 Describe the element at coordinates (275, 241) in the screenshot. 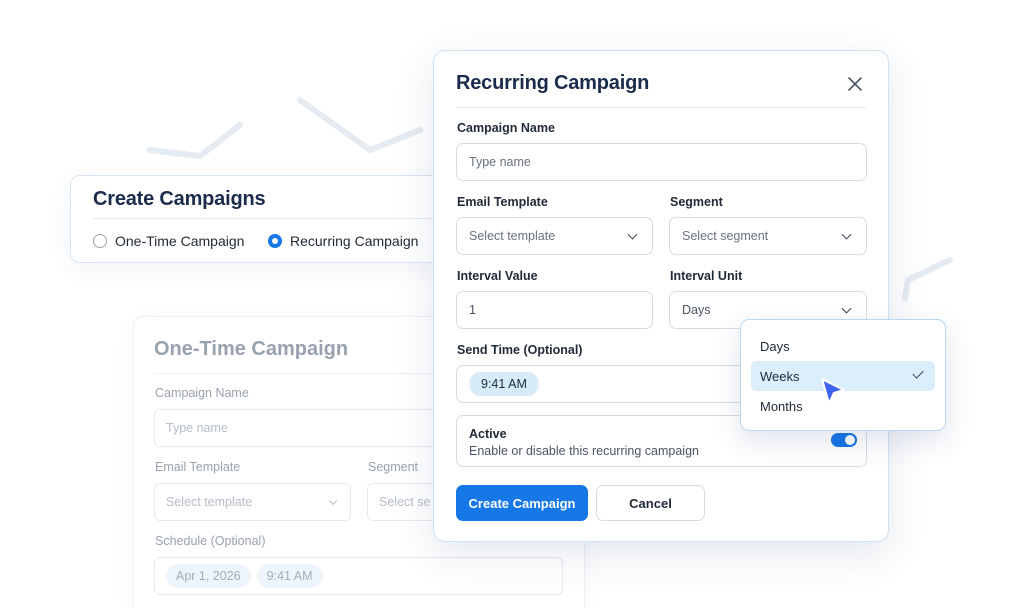

I see `radio-circle-checked` at that location.